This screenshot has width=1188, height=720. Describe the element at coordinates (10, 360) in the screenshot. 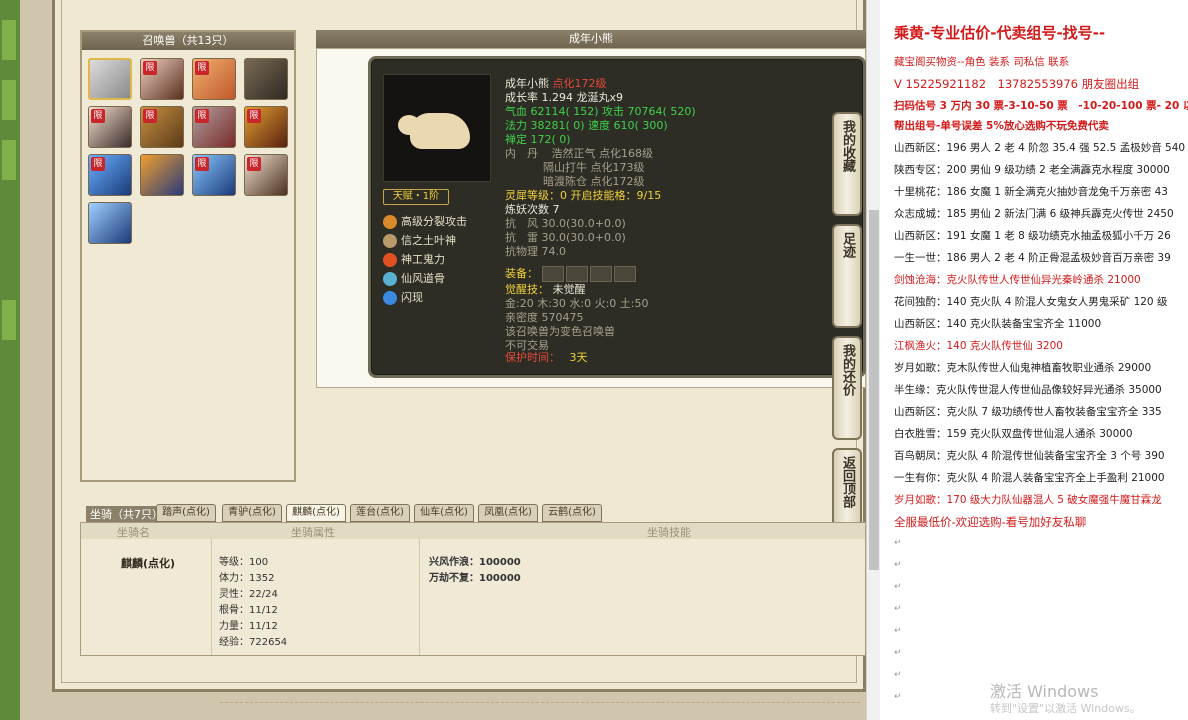

I see `taskbar-strip` at that location.